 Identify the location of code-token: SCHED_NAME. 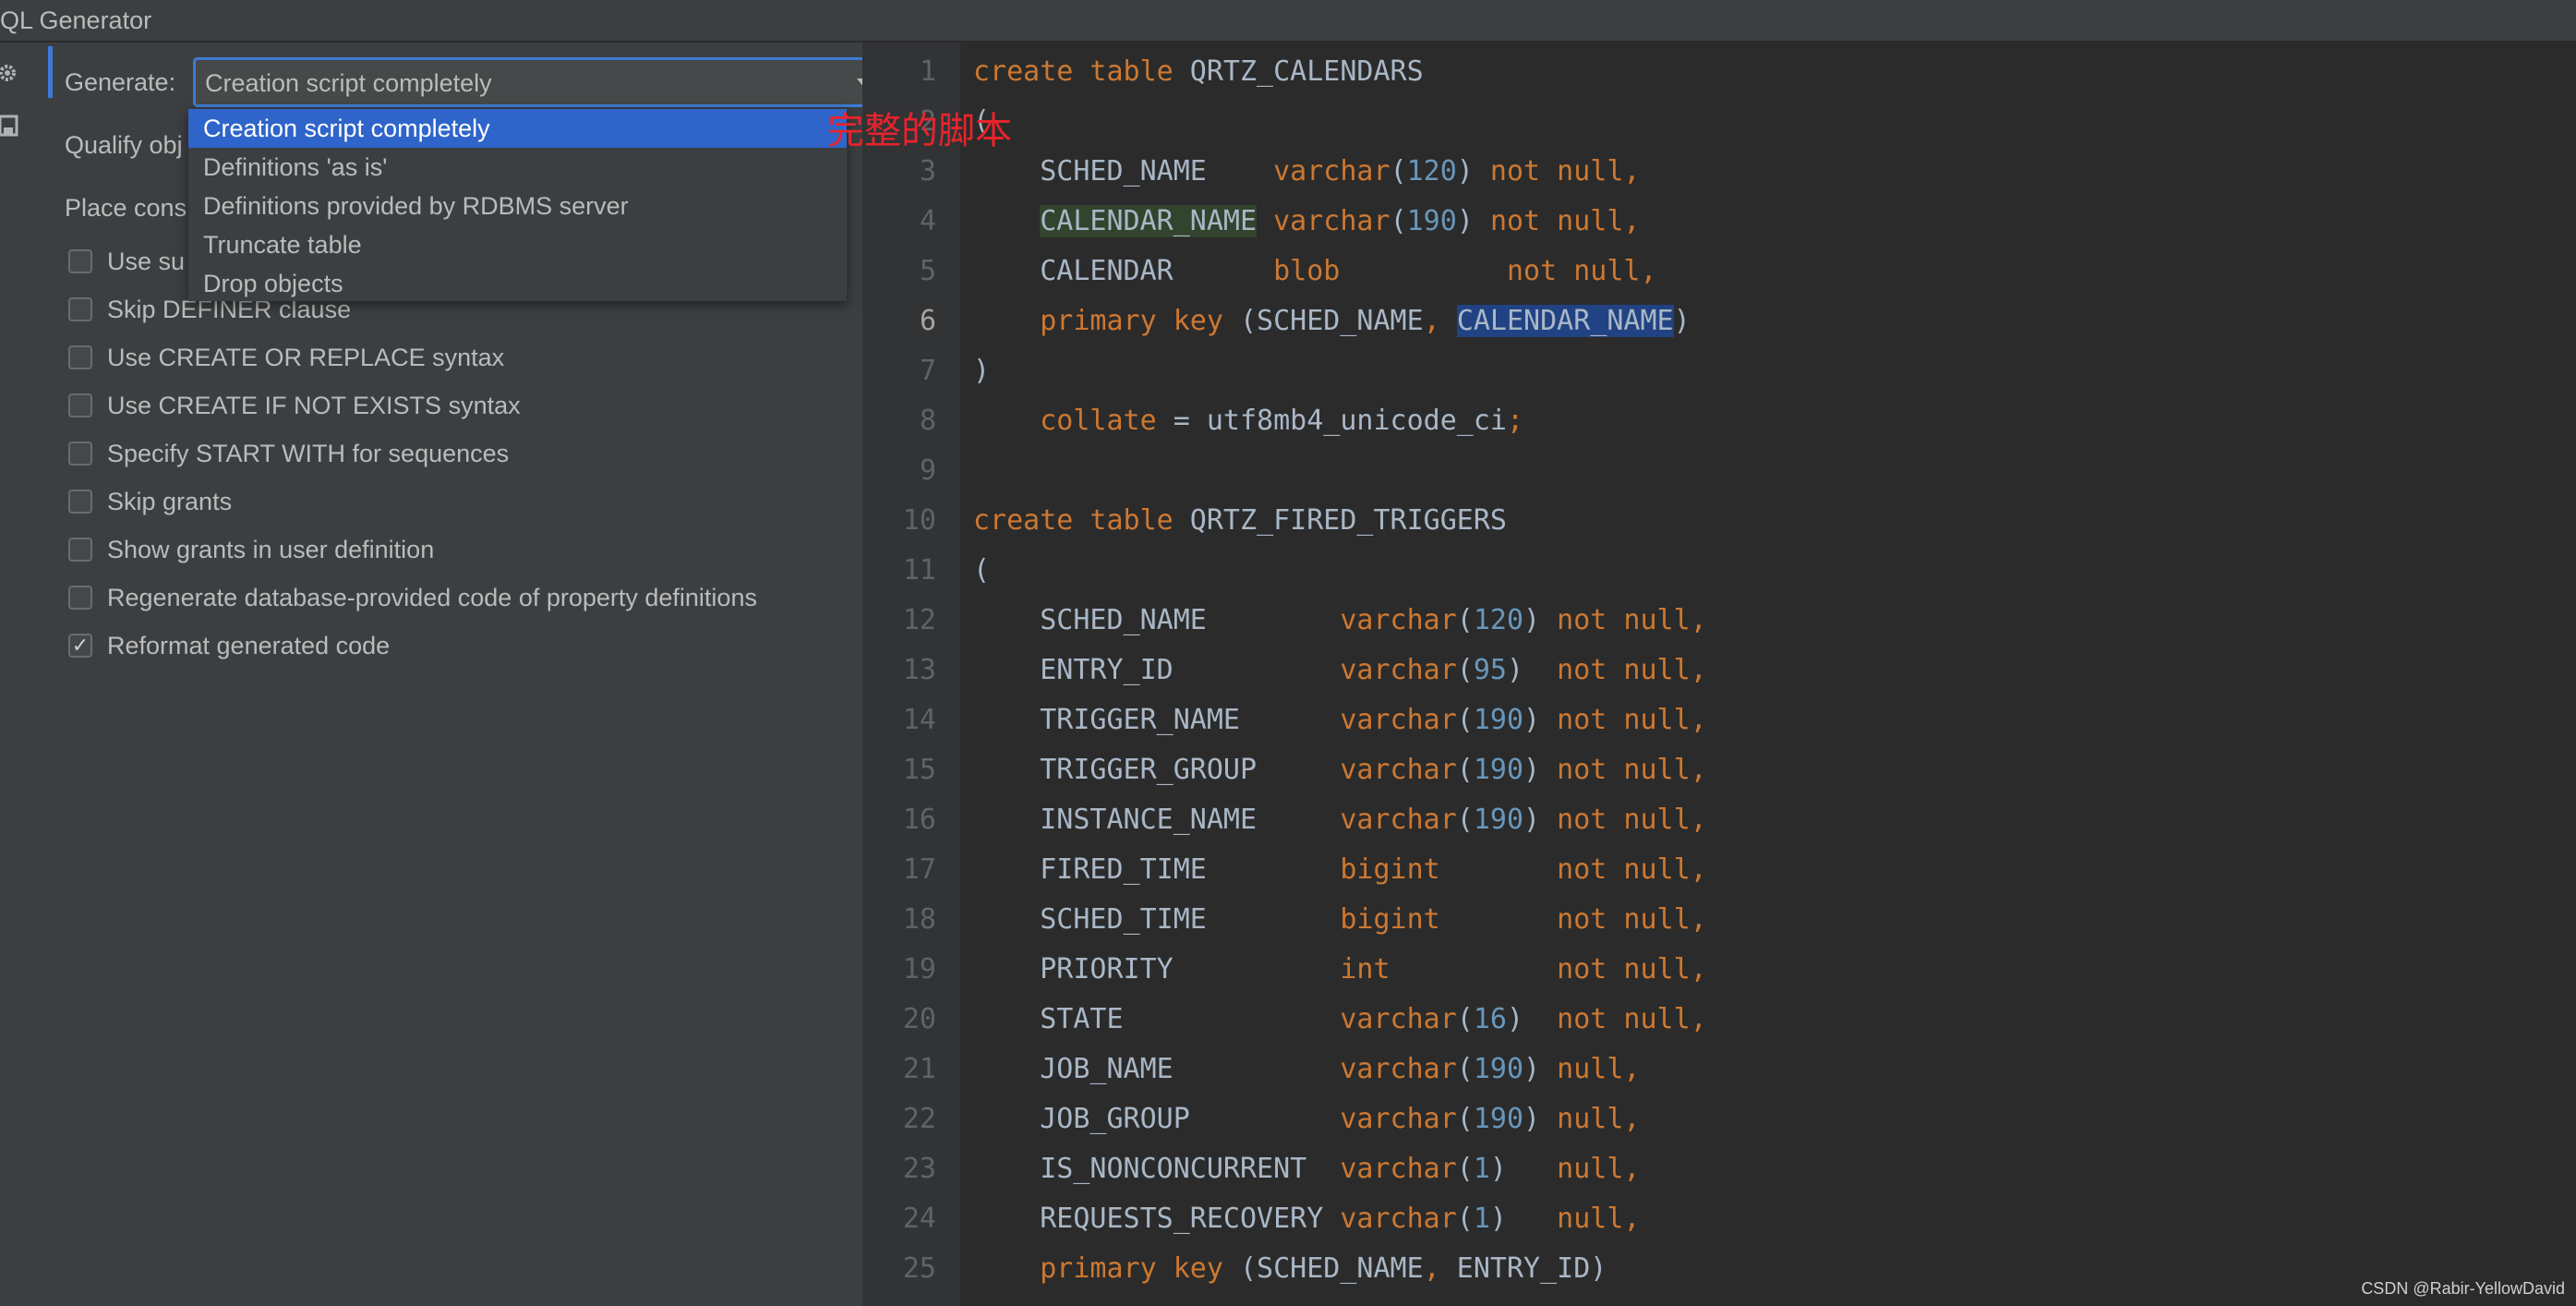
(1157, 620).